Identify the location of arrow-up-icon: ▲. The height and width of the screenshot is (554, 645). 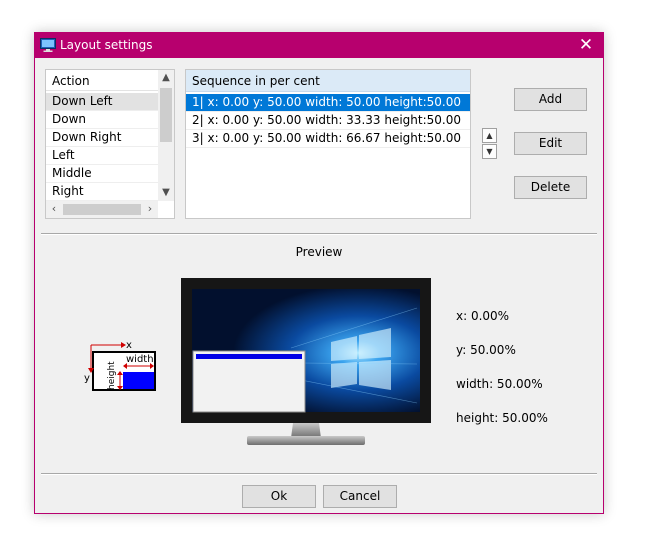
(489, 135).